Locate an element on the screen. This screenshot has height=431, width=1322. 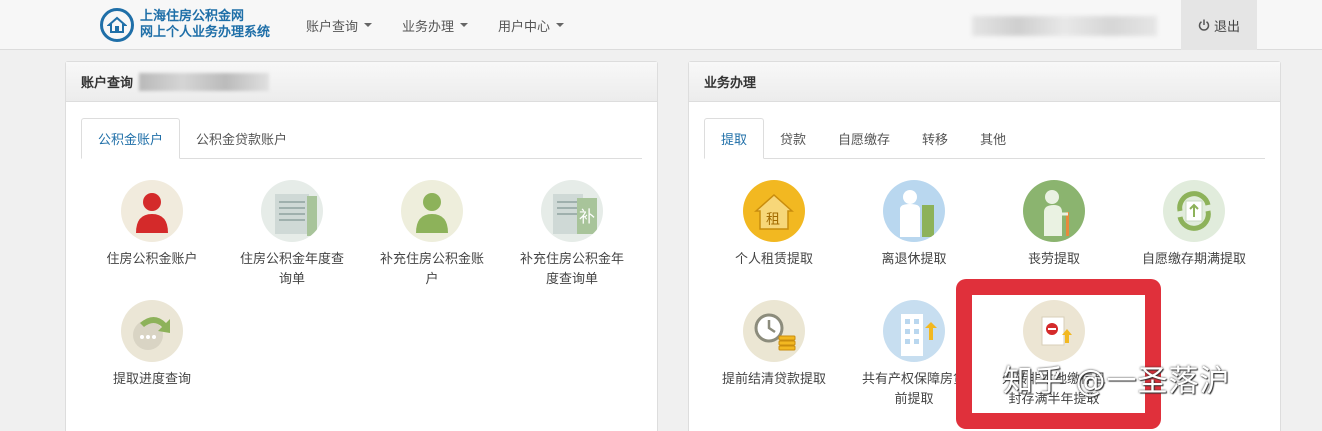
panel-title: 账户查询 is located at coordinates (107, 83).